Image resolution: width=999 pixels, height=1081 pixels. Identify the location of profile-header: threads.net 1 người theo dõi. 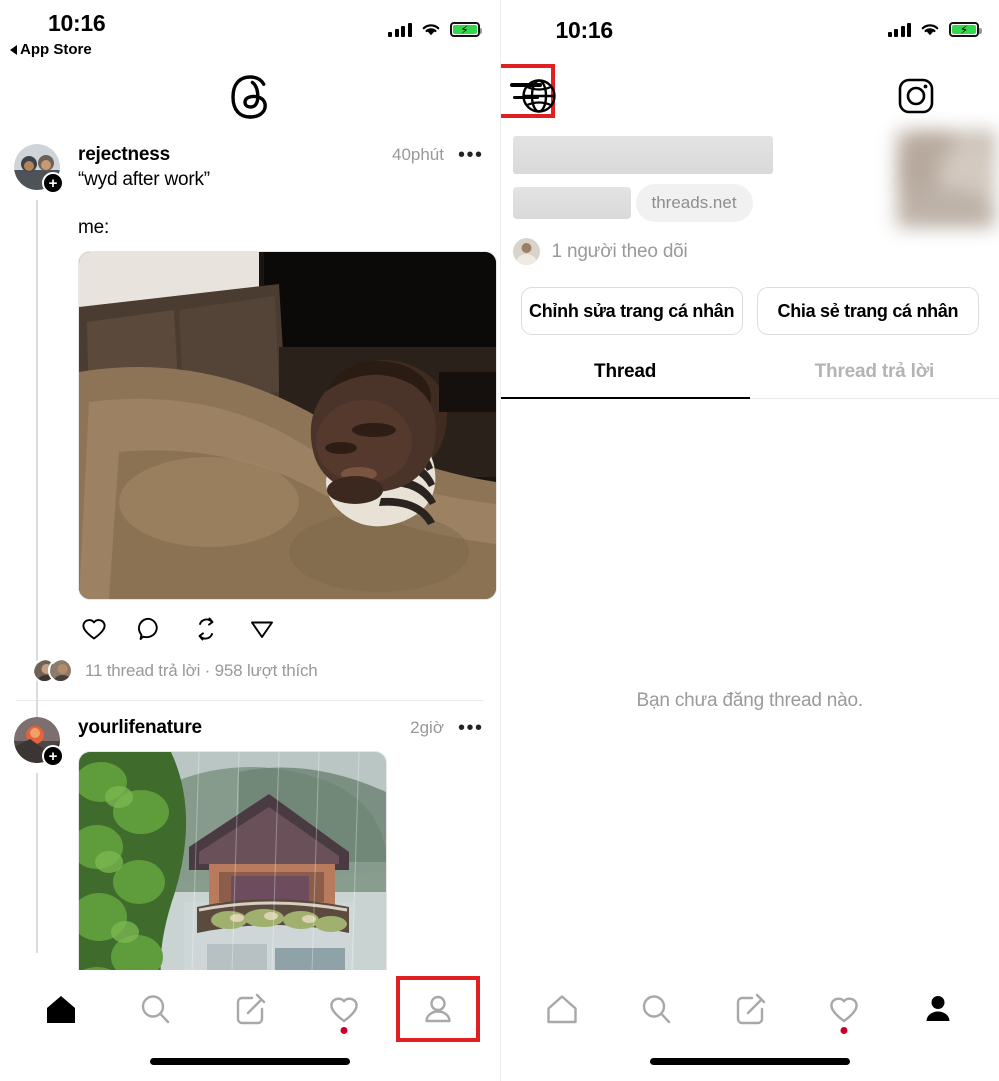
(750, 197).